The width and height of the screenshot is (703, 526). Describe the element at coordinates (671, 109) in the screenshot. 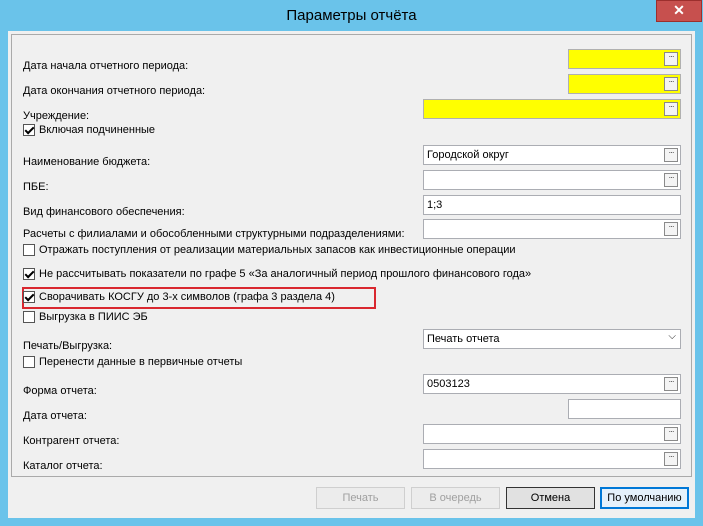

I see `institution-picker-button: ···` at that location.